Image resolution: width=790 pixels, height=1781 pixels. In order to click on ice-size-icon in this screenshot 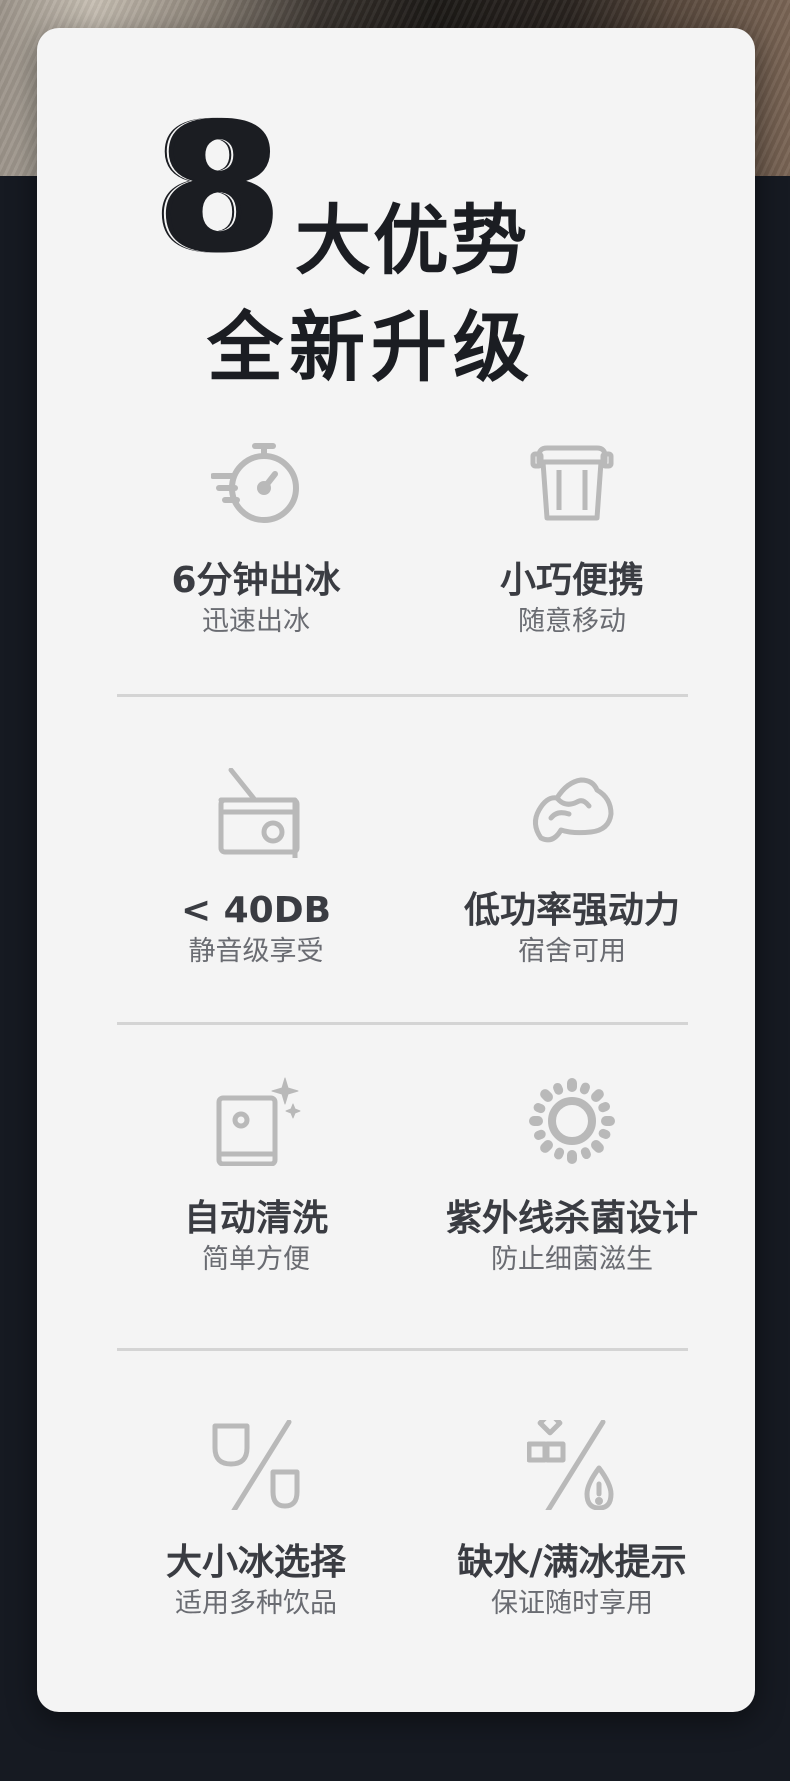, I will do `click(256, 1467)`.